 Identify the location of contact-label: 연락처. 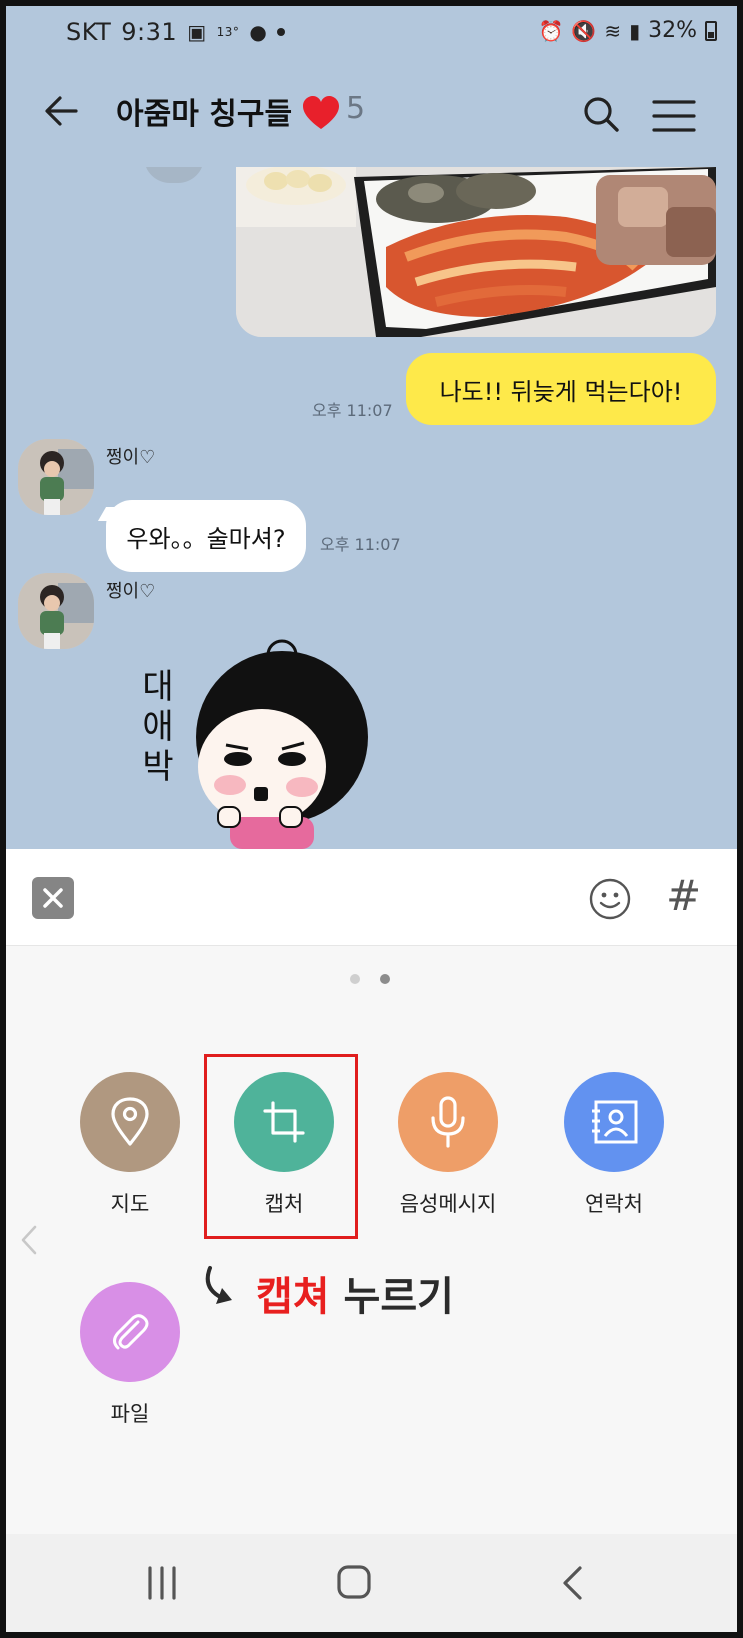
(614, 1204).